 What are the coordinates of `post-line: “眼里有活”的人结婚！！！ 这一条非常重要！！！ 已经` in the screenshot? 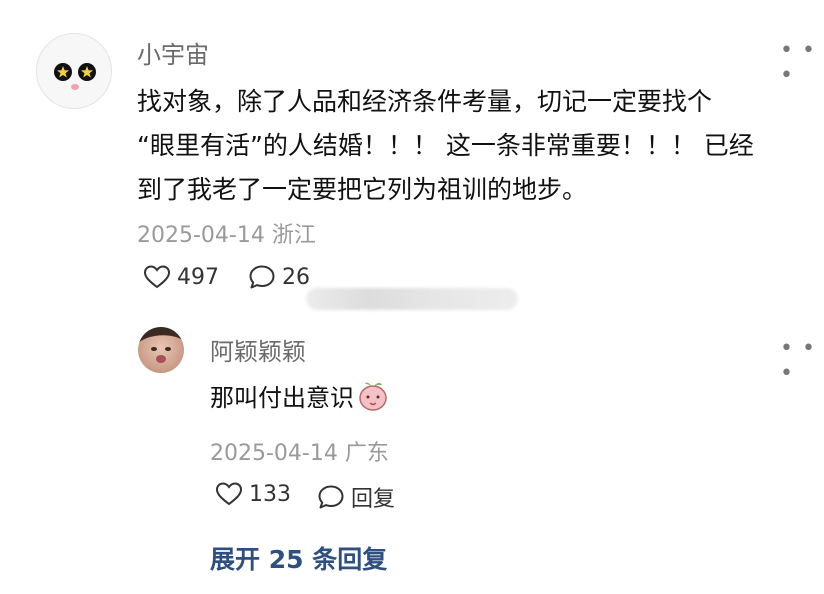 It's located at (445, 145).